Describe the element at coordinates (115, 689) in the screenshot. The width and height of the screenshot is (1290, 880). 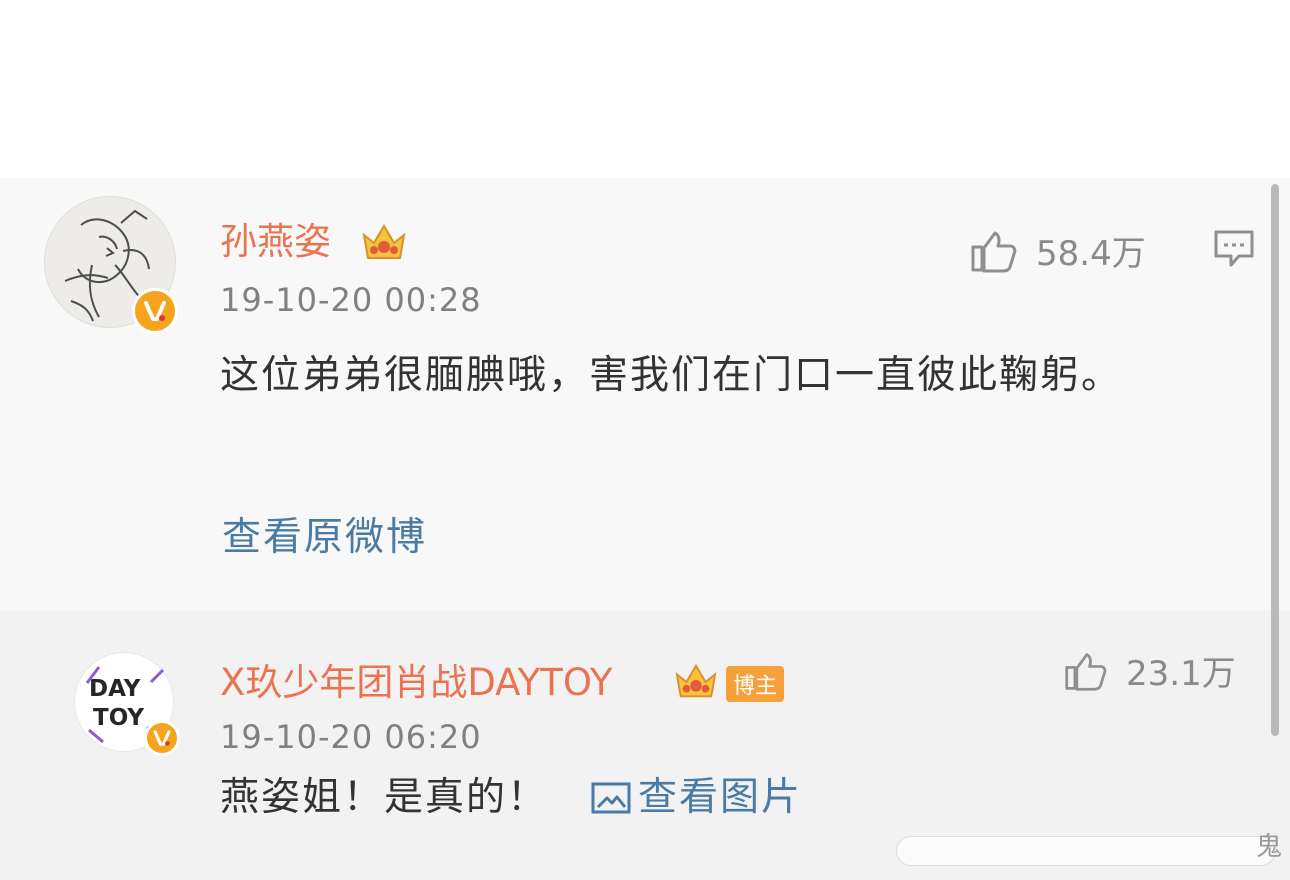
I see `svg-text: DAY` at that location.